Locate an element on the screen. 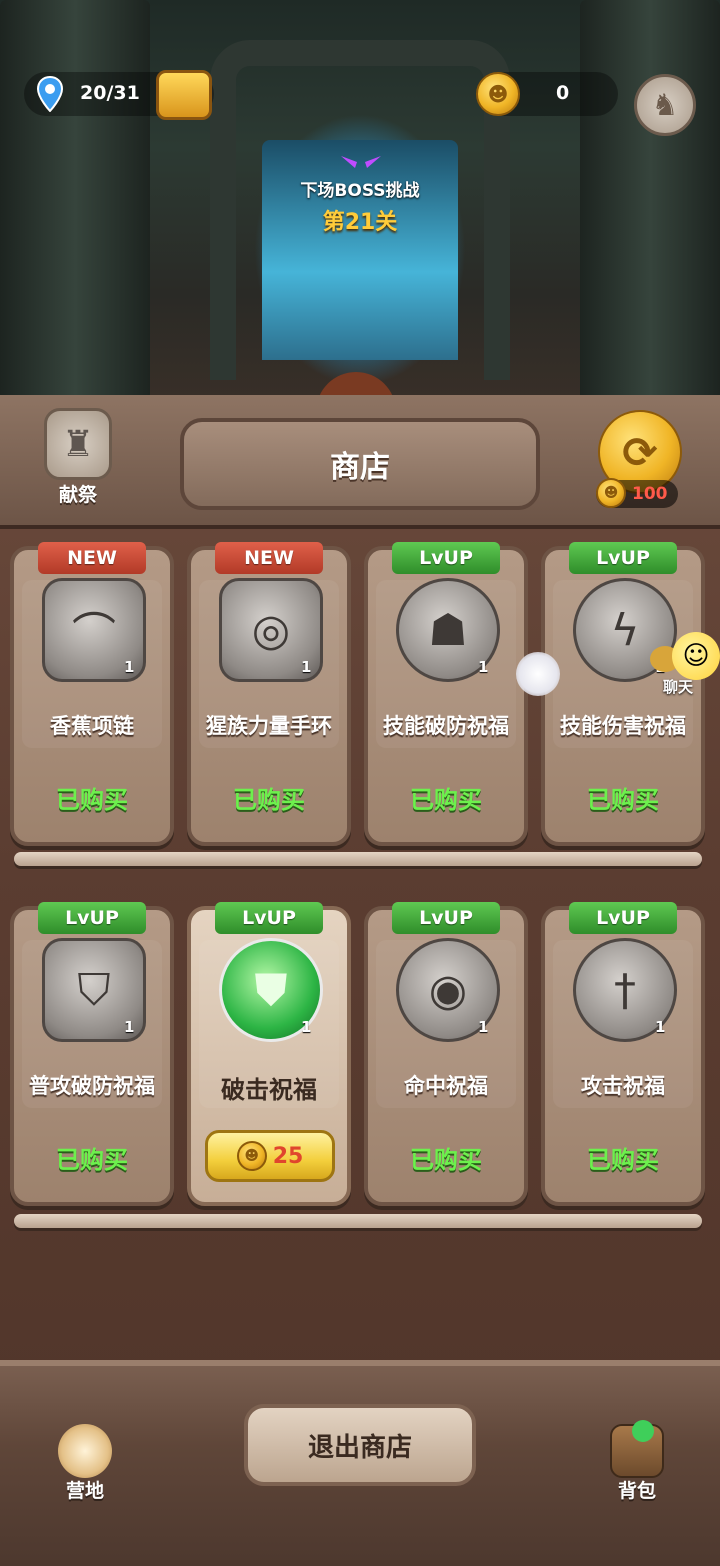 This screenshot has height=1566, width=720. shop-item-card: NEW ◎ 1 猩族力量手环 已购买 is located at coordinates (269, 694).